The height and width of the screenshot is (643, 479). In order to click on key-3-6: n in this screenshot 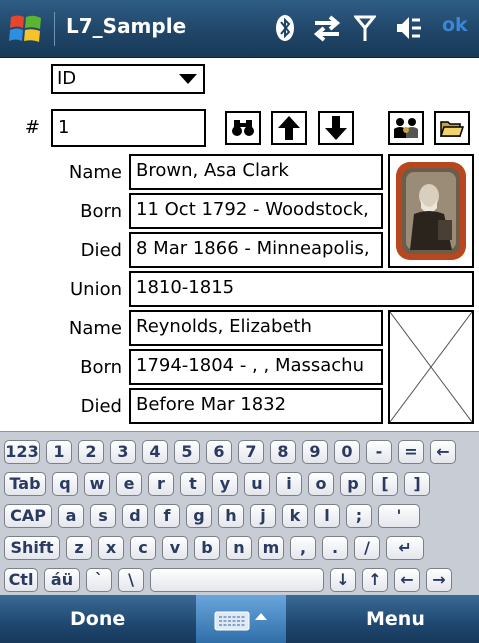, I will do `click(239, 548)`.